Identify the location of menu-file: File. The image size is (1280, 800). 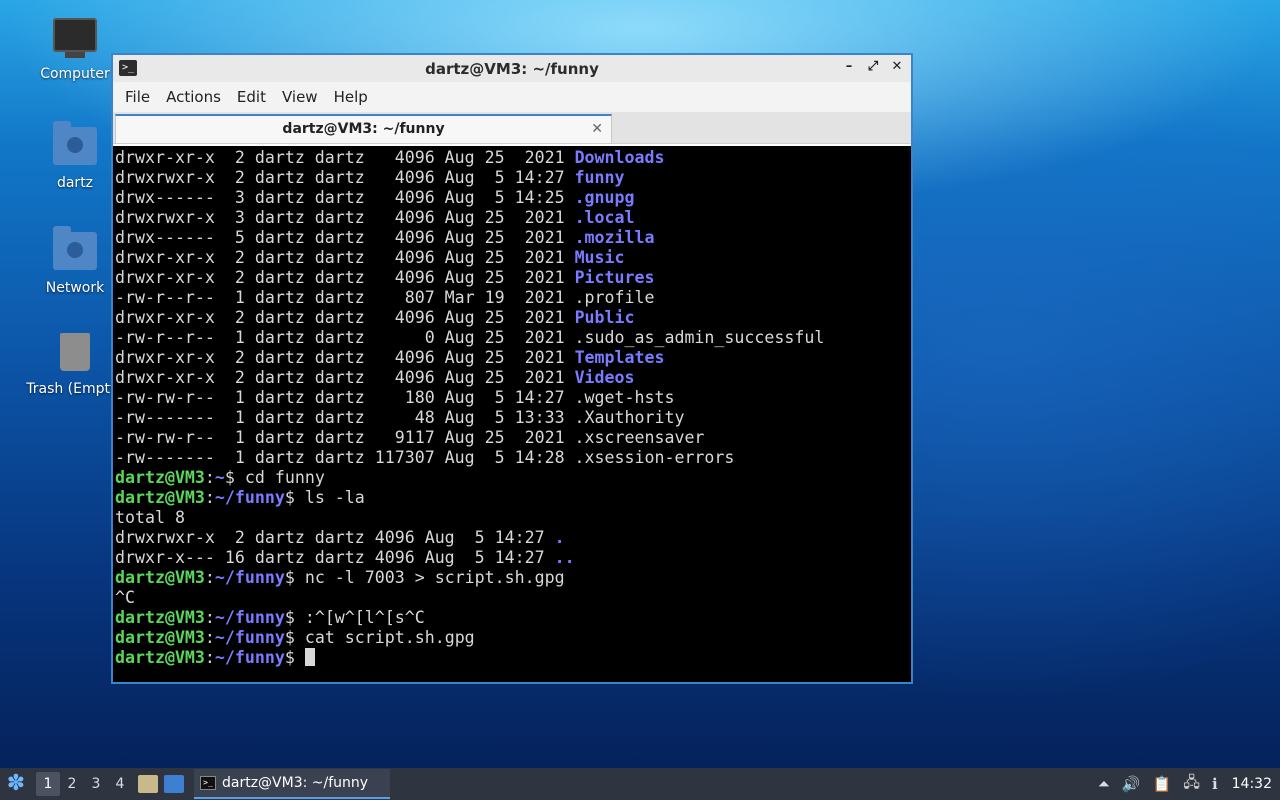
(137, 97).